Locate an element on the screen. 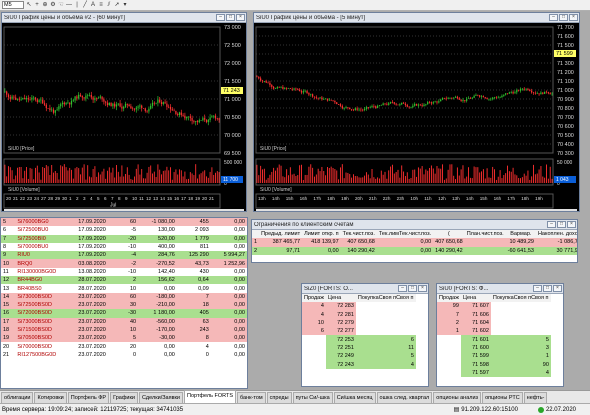 The width and height of the screenshot is (590, 415). table-row: 9 RIU0 17.09.2020 -4 284,76 125 290 5 994,27 is located at coordinates (124, 255).